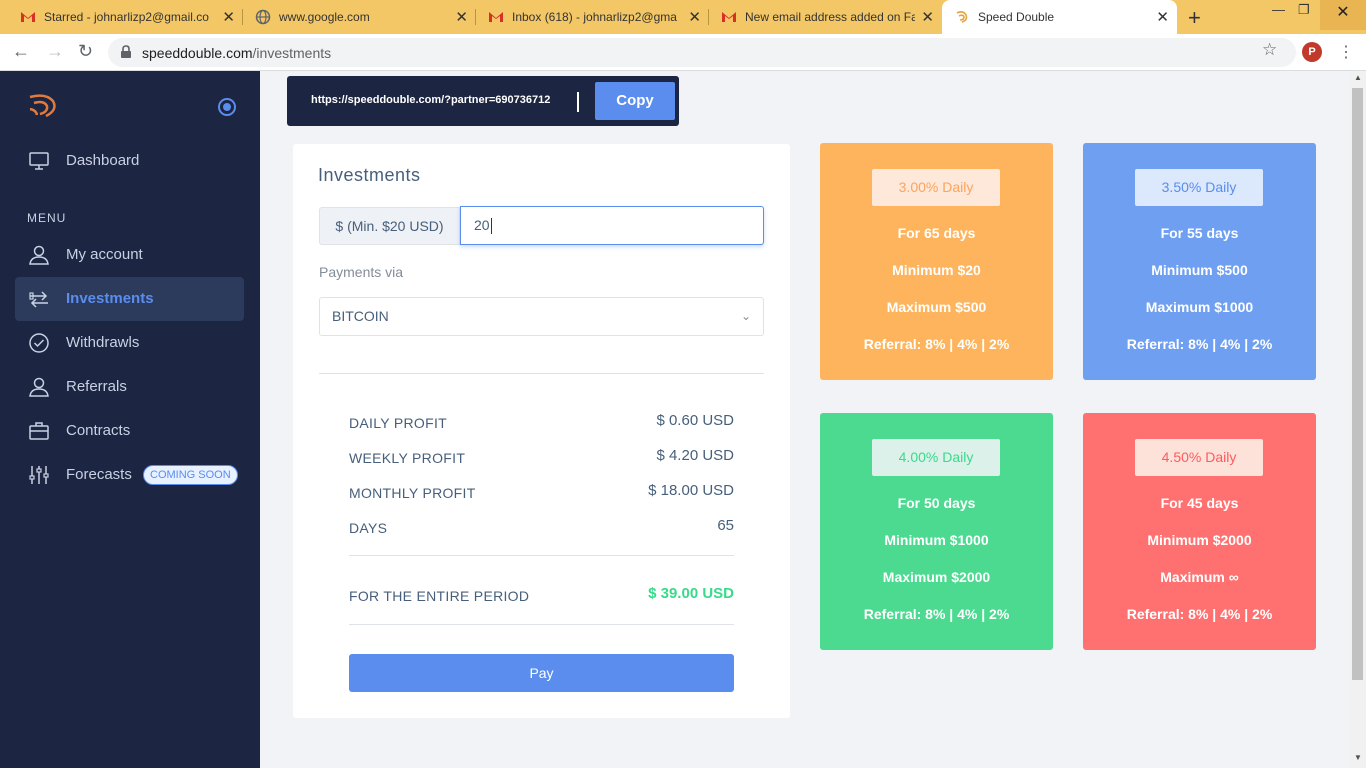  What do you see at coordinates (1059, 17) in the screenshot?
I see `browser-tab-active: Speed Double ✕` at bounding box center [1059, 17].